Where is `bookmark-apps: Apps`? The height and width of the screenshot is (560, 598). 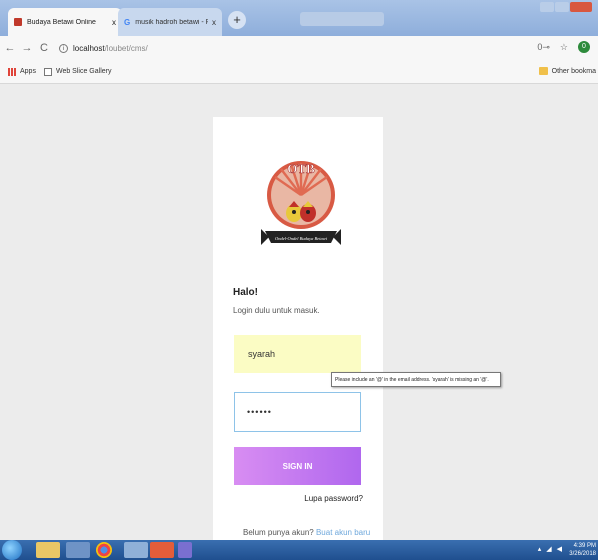
bookmark-apps: Apps is located at coordinates (22, 71).